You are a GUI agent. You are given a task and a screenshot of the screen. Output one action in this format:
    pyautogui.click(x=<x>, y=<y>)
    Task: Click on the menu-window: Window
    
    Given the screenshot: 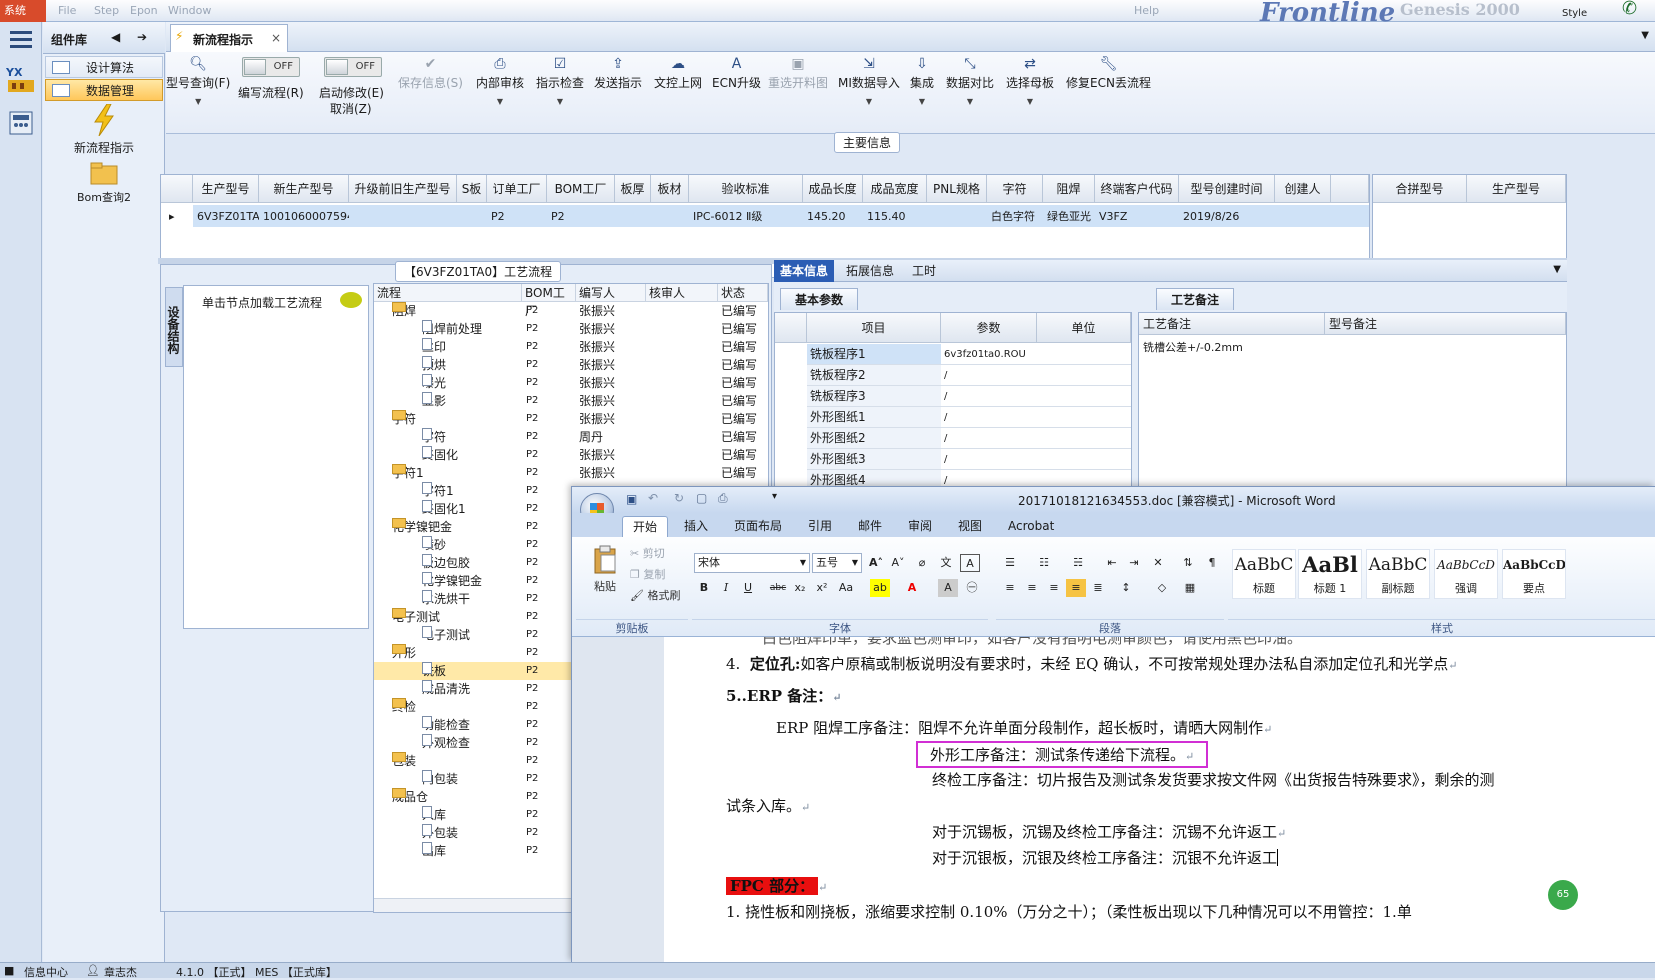 What is the action you would take?
    pyautogui.click(x=189, y=10)
    